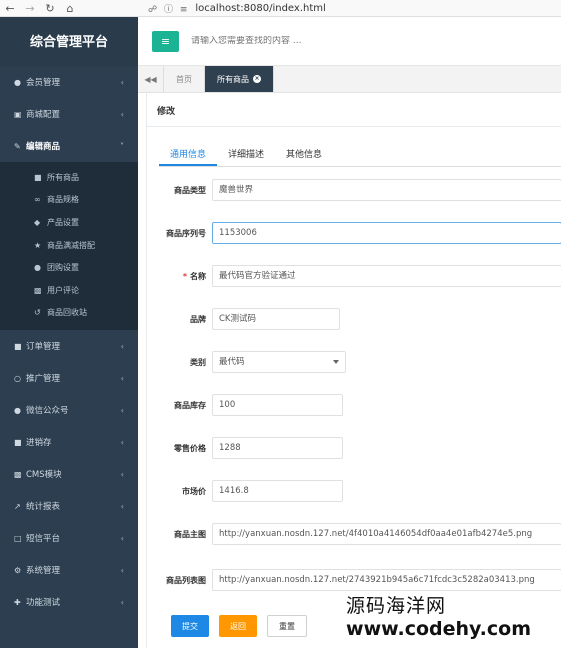  Describe the element at coordinates (43, 507) in the screenshot. I see `sidebar-item-label: 统计报表` at that location.